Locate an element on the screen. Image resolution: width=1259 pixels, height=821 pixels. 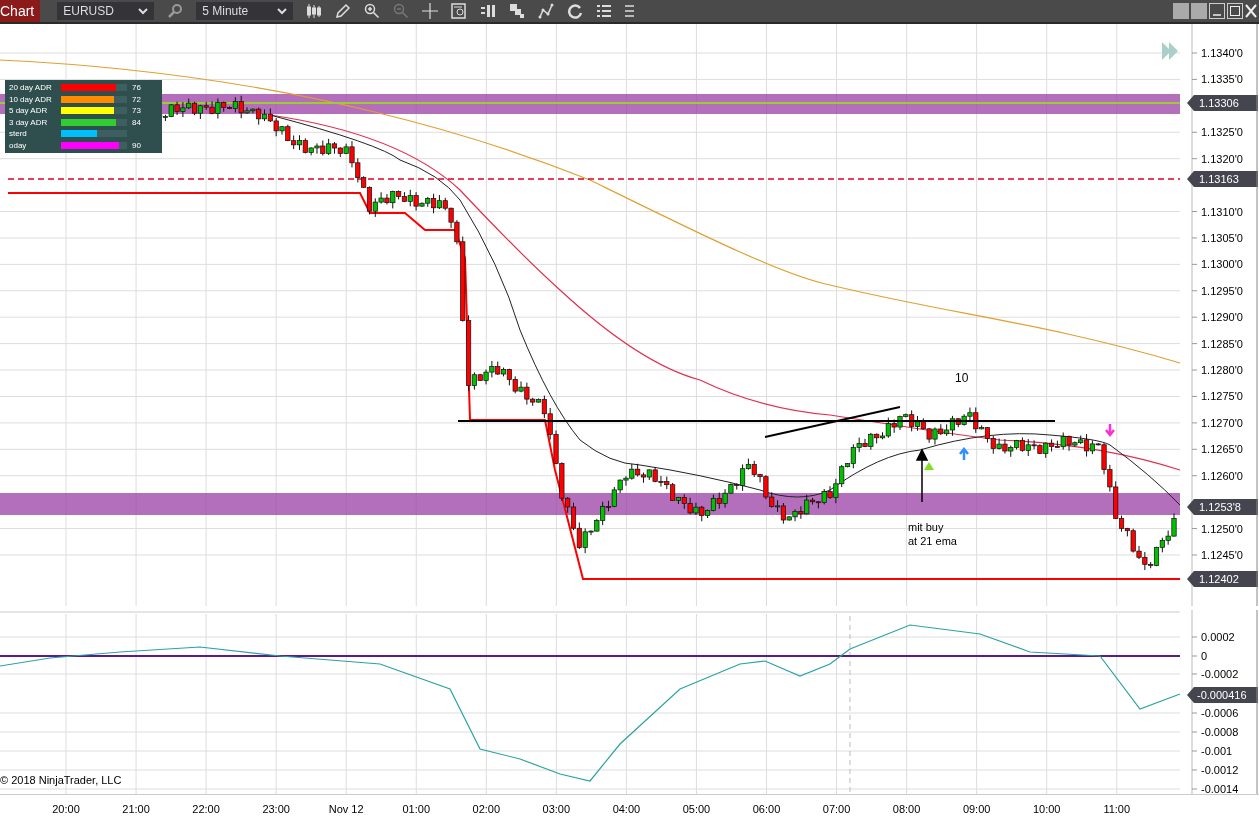
price-tick-label: 1.1250'0 is located at coordinates (1222, 528).